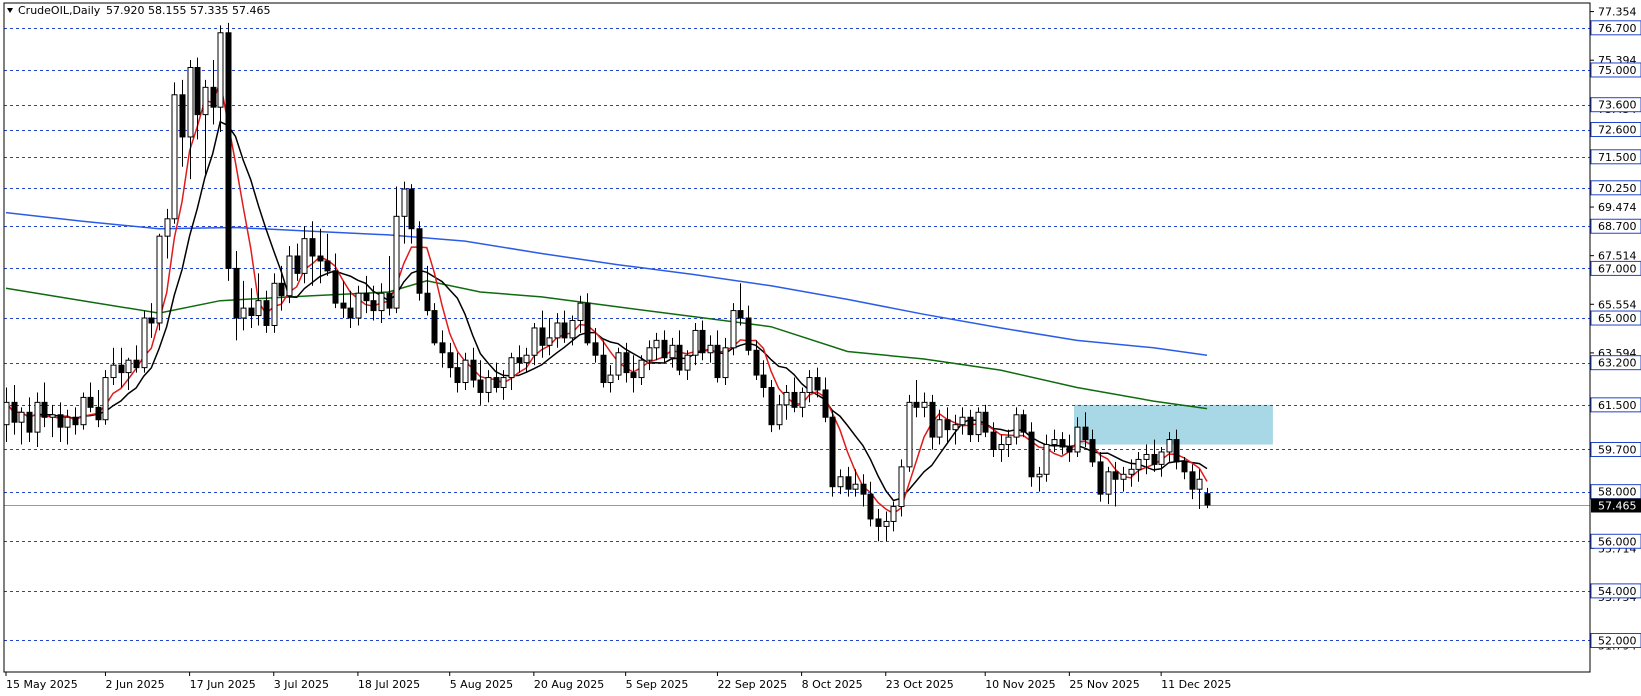  What do you see at coordinates (59, 10) in the screenshot?
I see `symbol-title: CrudeOIL,Daily` at bounding box center [59, 10].